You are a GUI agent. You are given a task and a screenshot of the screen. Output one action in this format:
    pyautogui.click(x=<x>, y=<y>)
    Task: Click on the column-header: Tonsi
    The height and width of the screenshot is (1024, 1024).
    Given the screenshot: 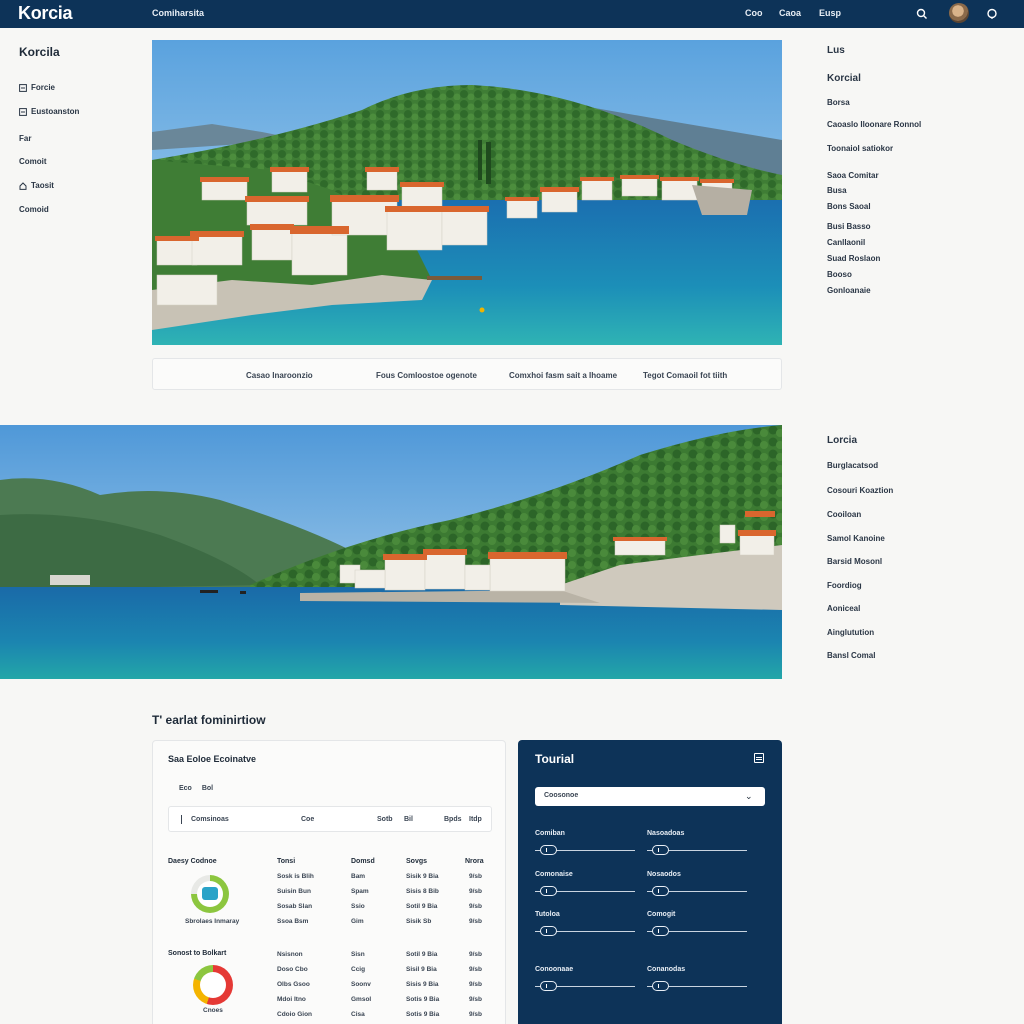 What is the action you would take?
    pyautogui.click(x=286, y=861)
    